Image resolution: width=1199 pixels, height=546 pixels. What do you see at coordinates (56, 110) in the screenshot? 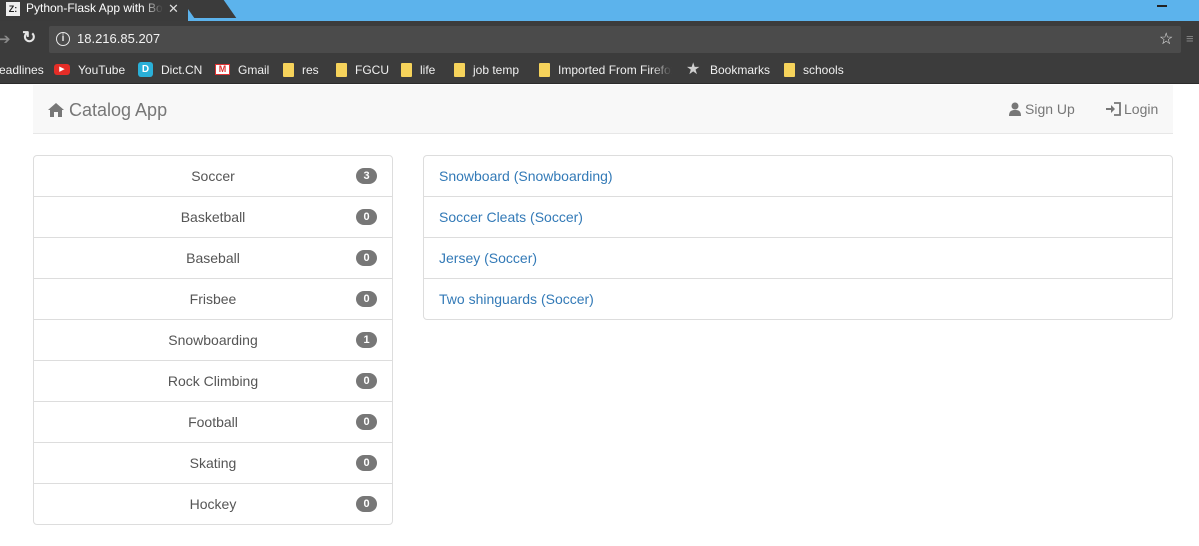
I see `home-icon` at bounding box center [56, 110].